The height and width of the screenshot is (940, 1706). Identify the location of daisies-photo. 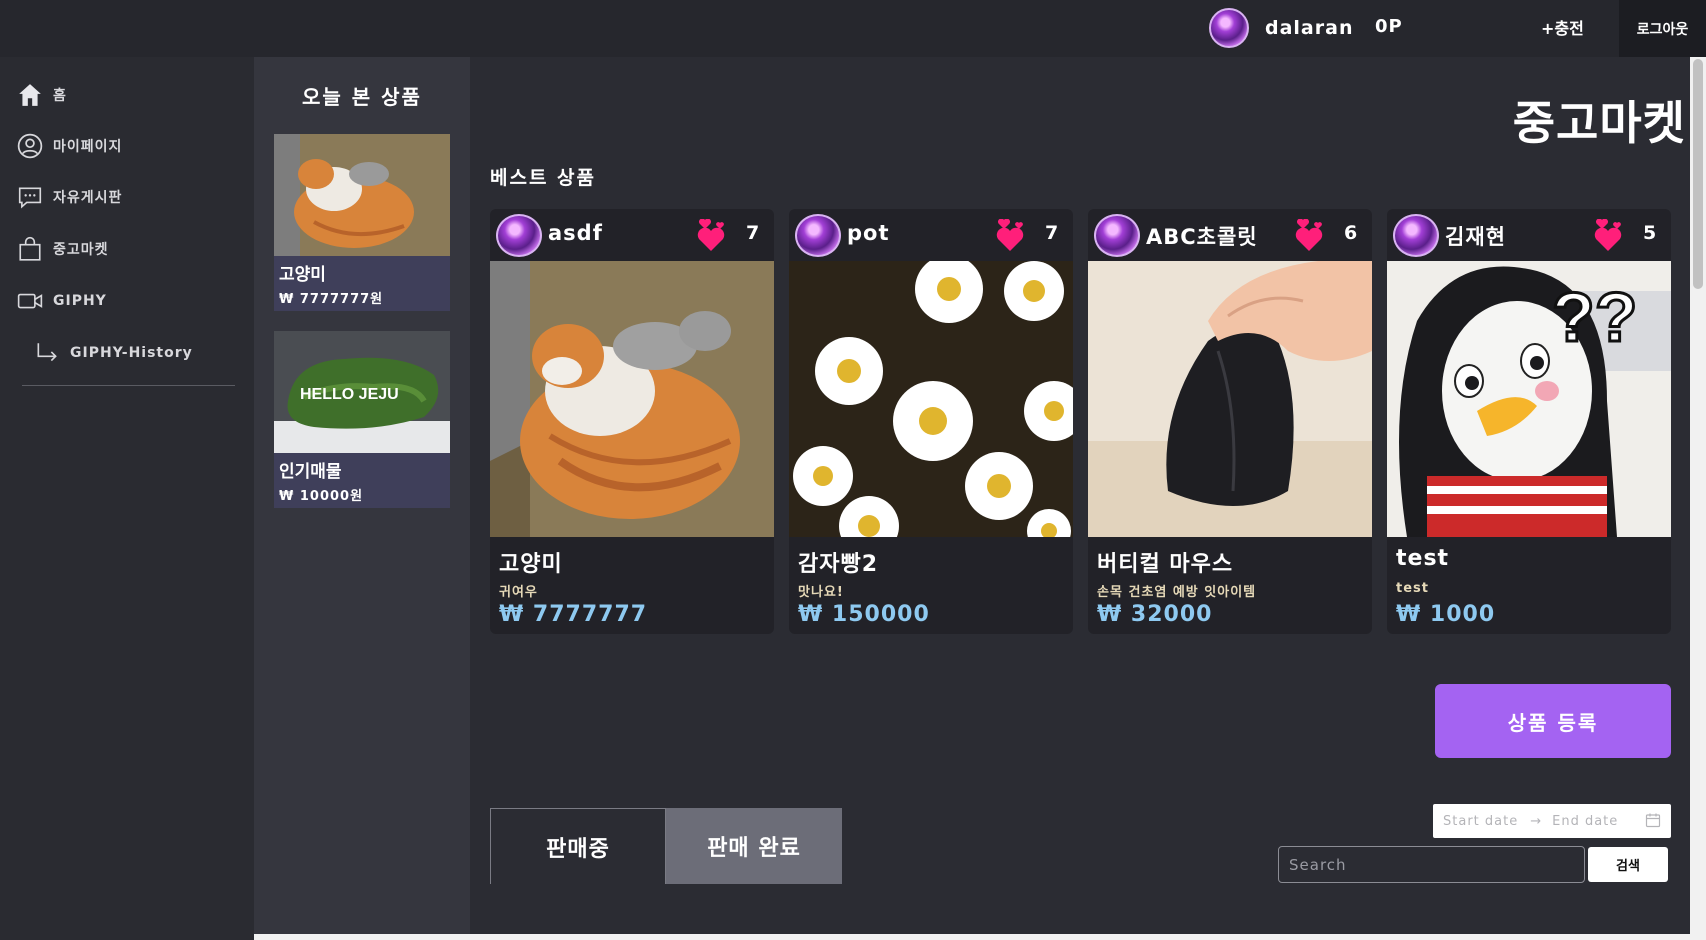
(931, 399).